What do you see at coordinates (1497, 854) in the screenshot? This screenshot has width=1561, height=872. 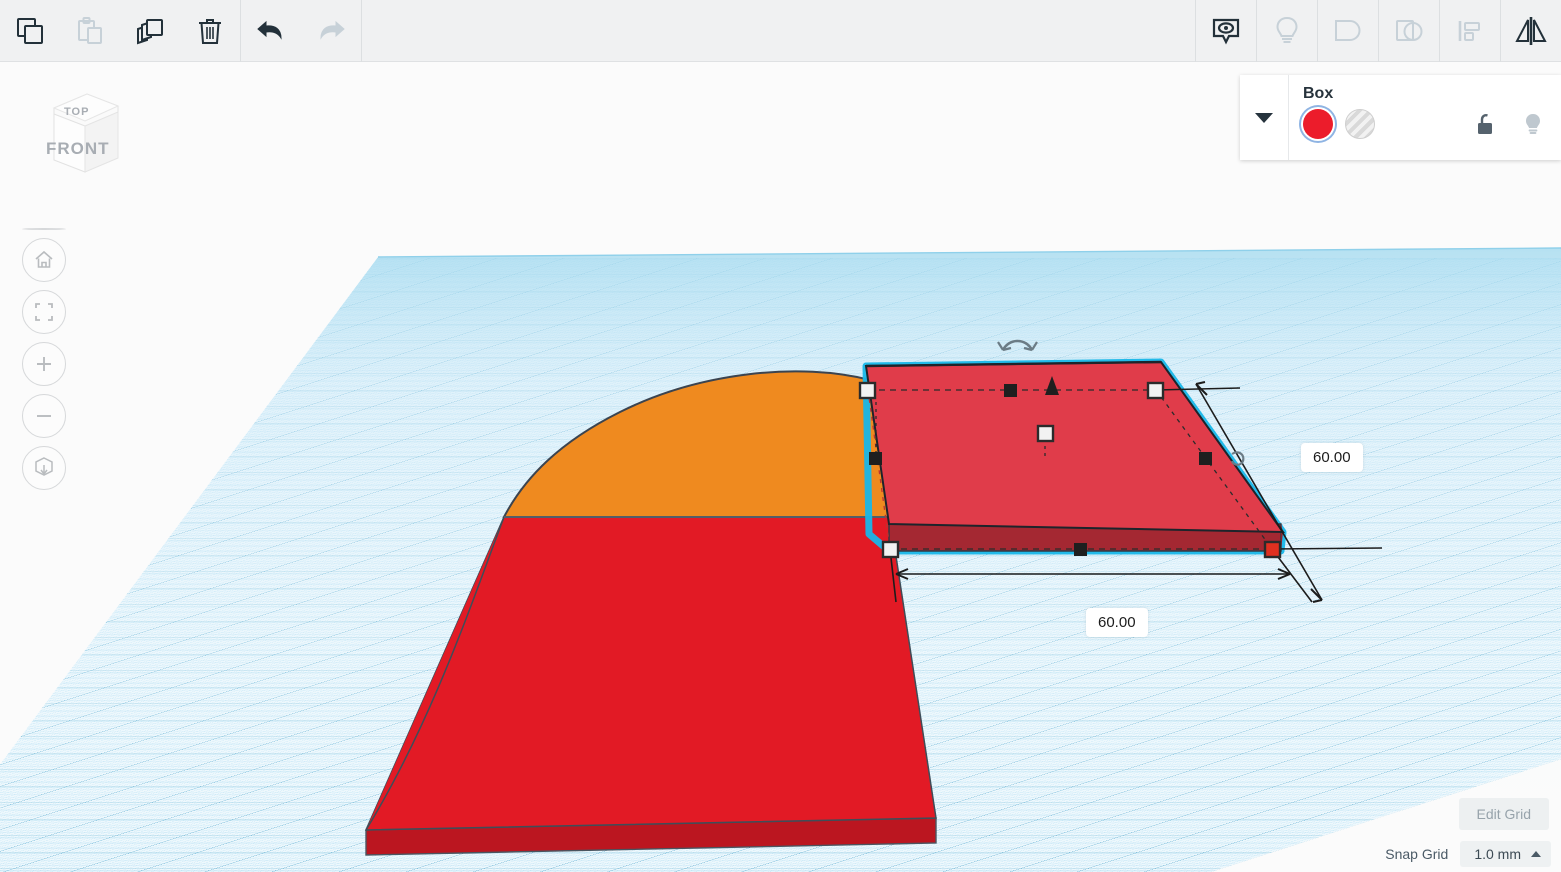 I see `snap-grid-value: 1.0 mm` at bounding box center [1497, 854].